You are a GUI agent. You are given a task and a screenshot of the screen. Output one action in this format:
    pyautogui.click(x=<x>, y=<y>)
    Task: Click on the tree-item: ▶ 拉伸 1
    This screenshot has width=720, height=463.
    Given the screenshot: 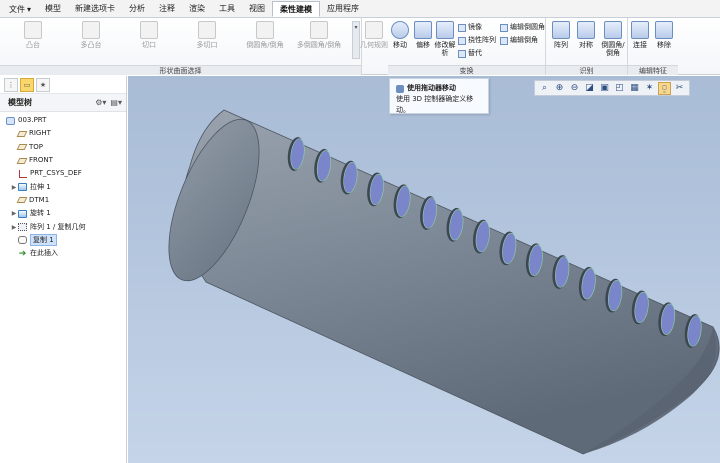 What is the action you would take?
    pyautogui.click(x=63, y=186)
    